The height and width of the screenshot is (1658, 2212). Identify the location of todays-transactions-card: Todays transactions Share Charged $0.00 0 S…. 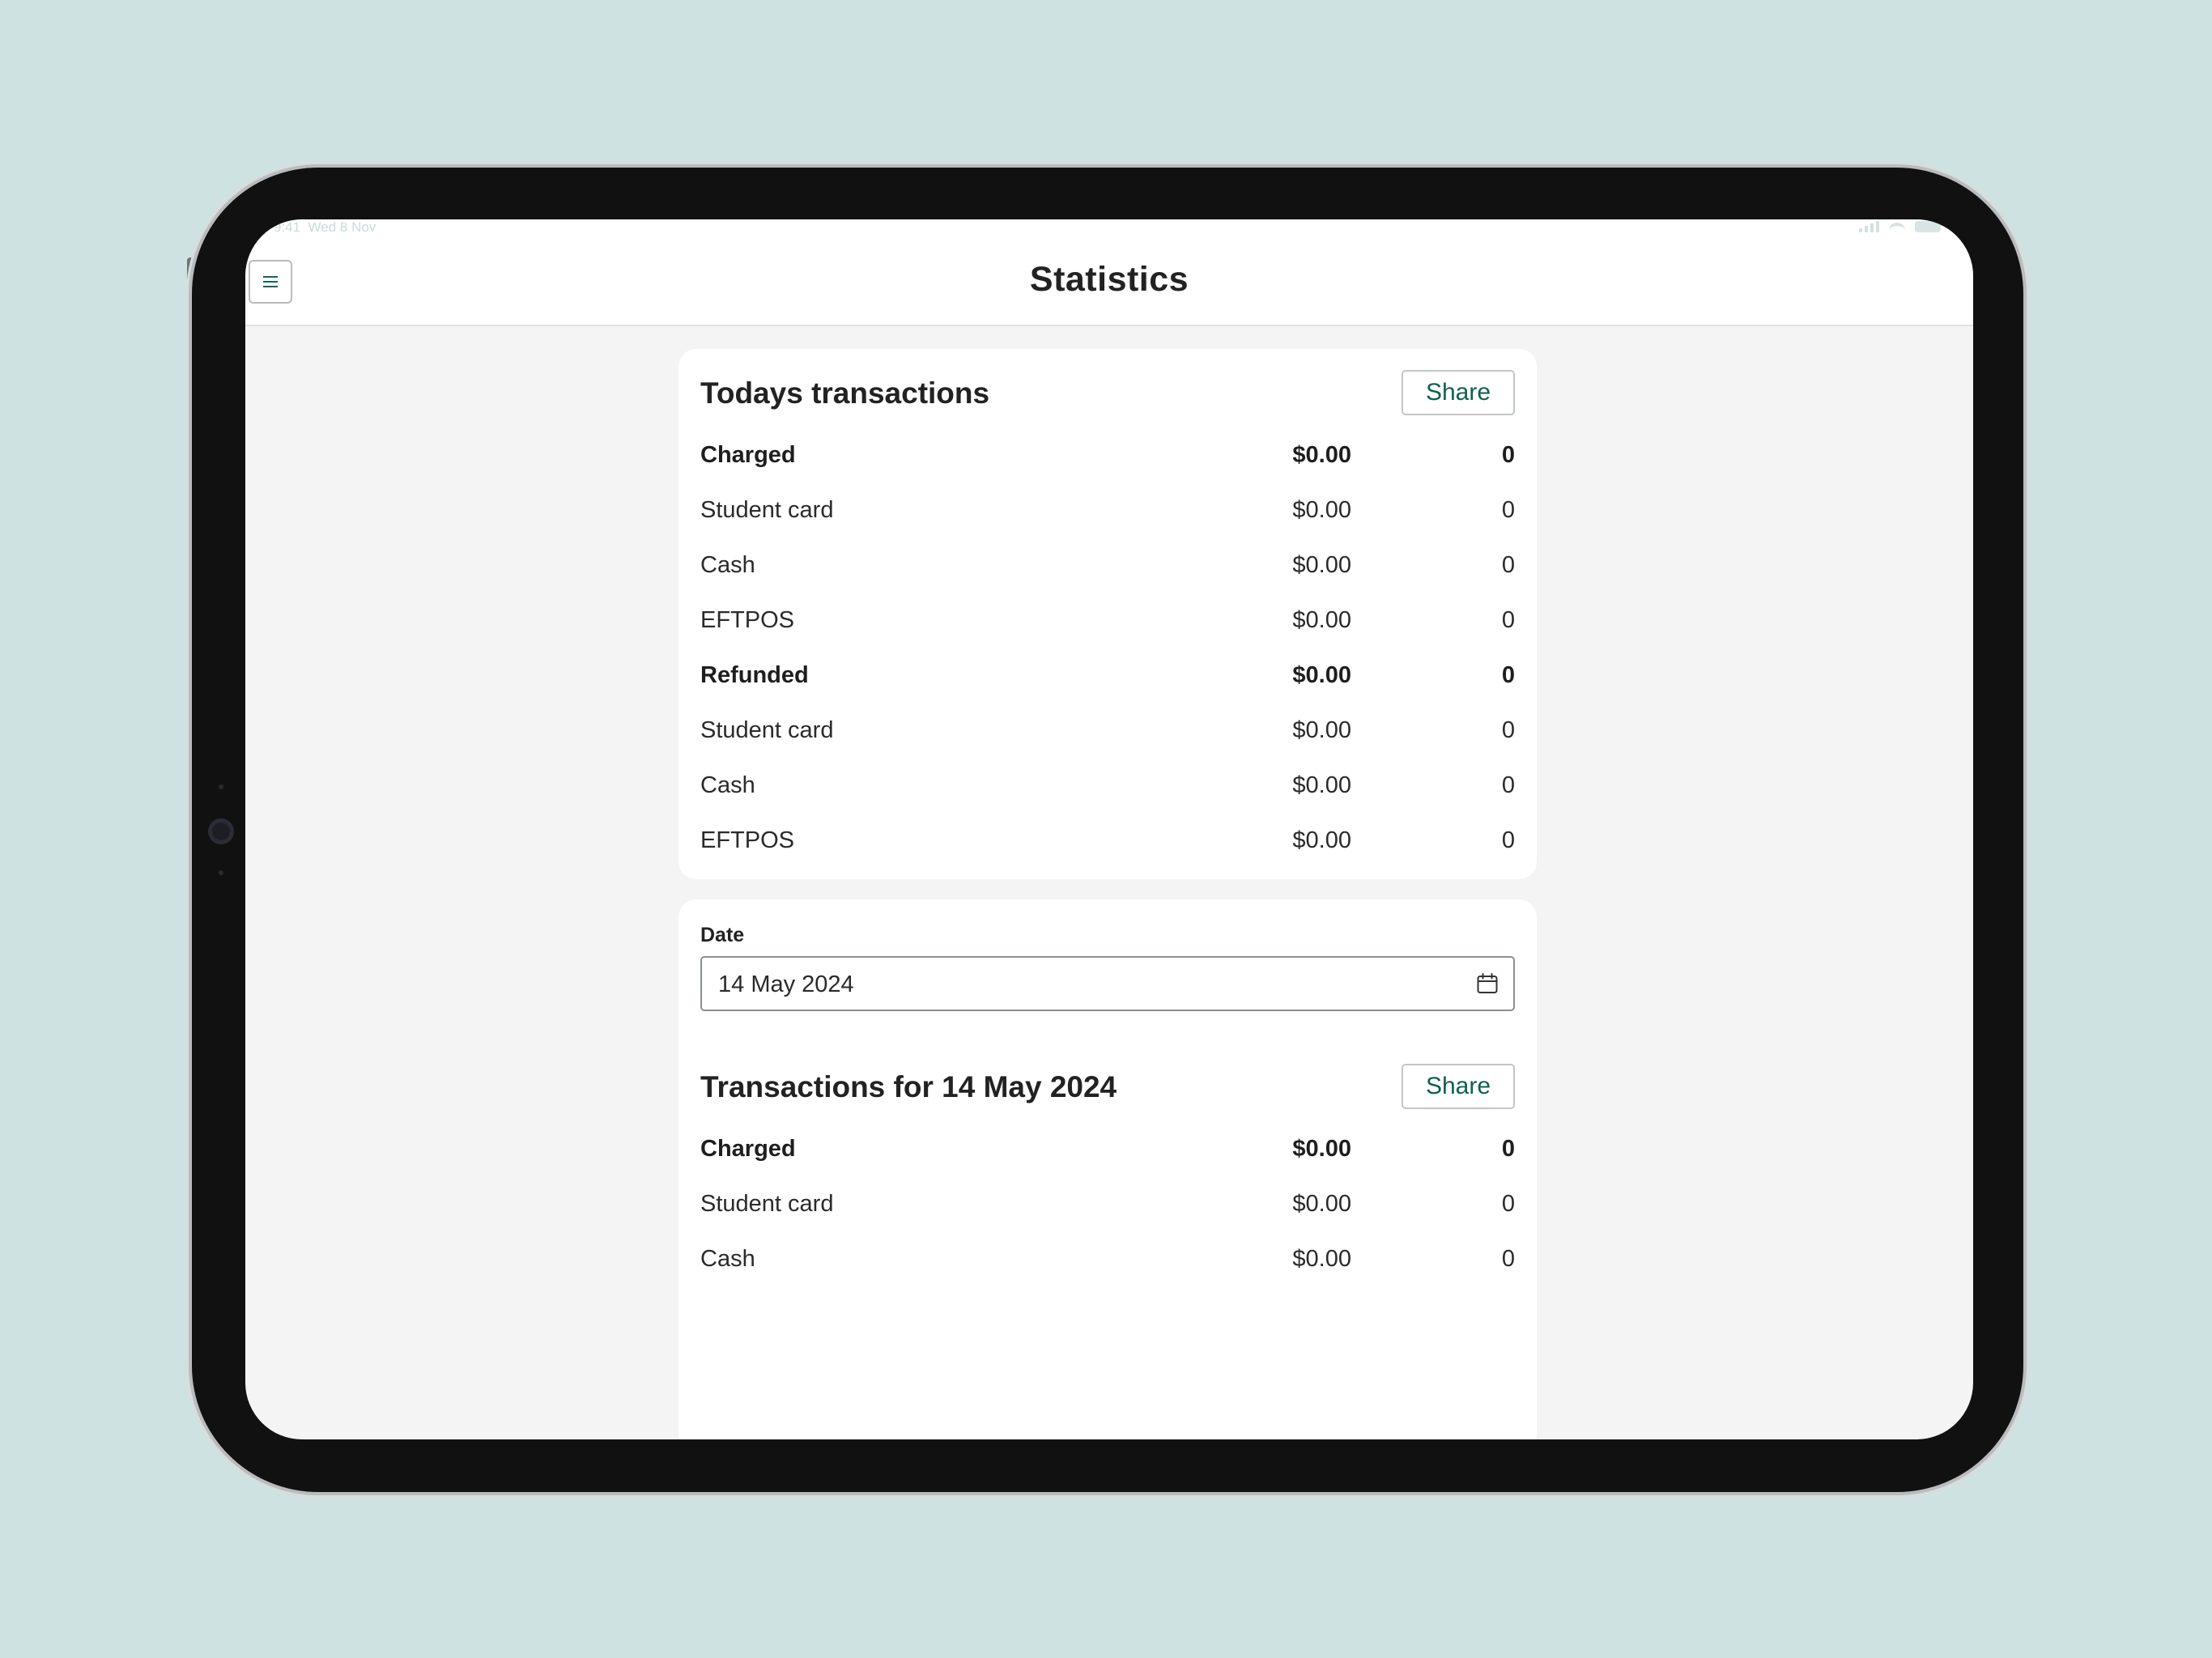
(1107, 614).